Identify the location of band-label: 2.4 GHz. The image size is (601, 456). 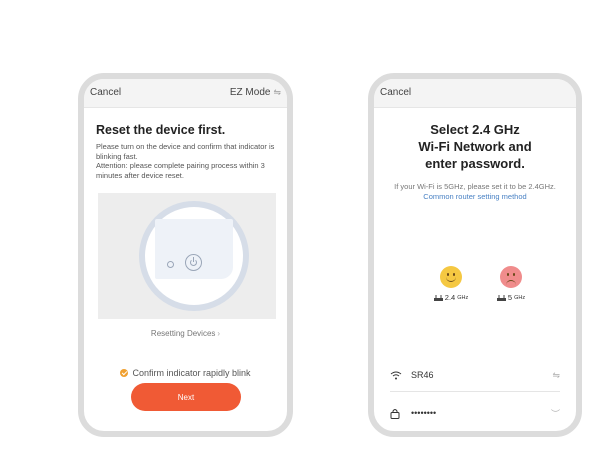
(451, 297).